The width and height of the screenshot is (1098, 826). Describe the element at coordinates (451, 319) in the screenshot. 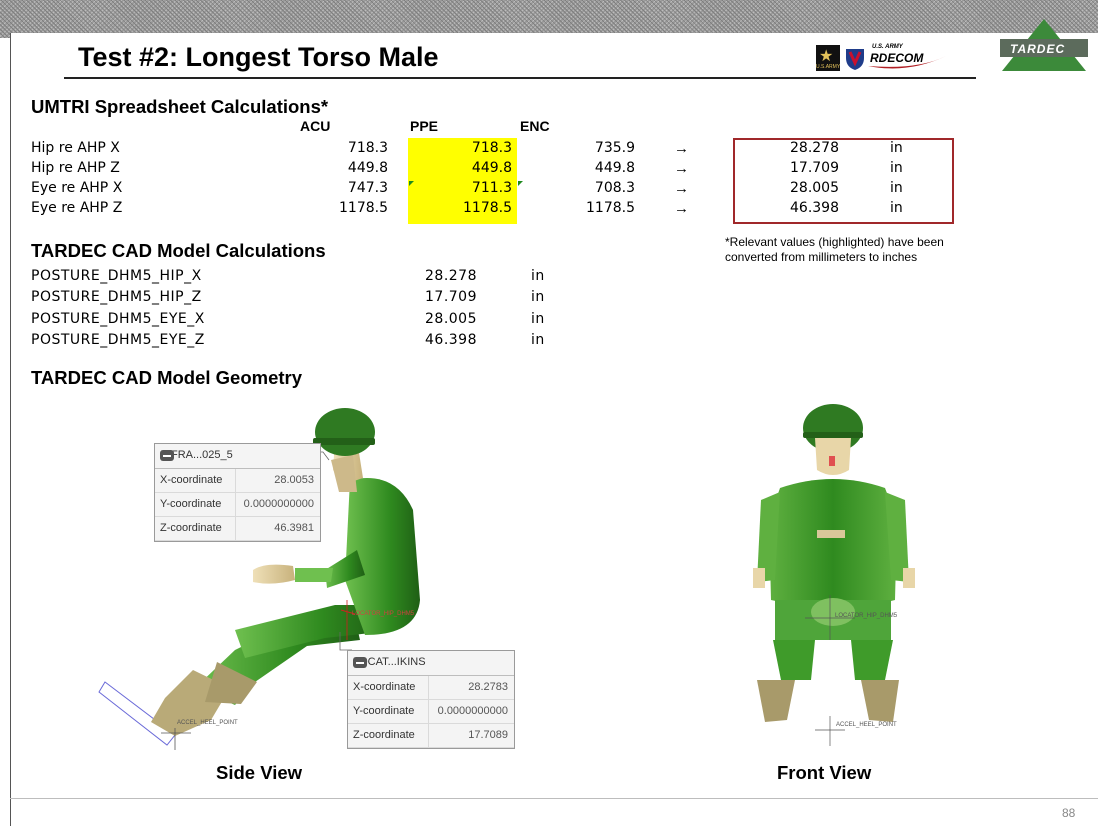

I see `cad-param-value: 28.005` at that location.